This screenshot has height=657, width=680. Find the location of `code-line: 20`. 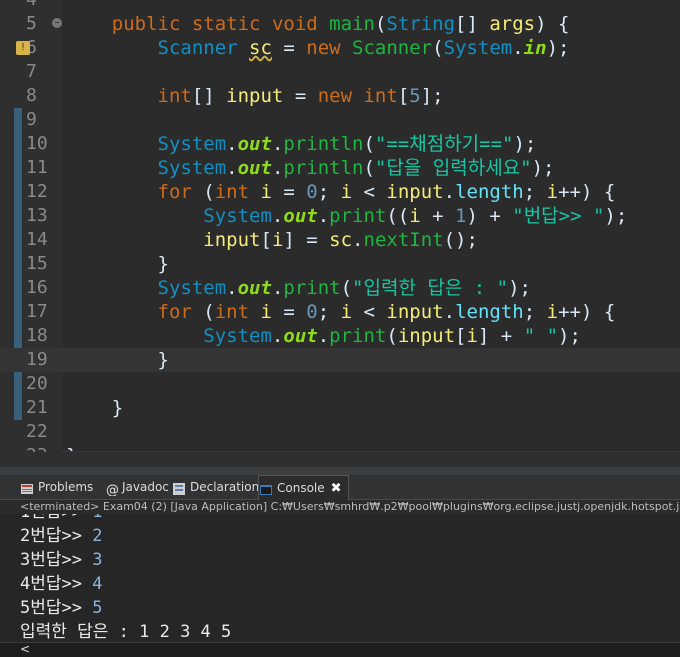

code-line: 20 is located at coordinates (340, 384).